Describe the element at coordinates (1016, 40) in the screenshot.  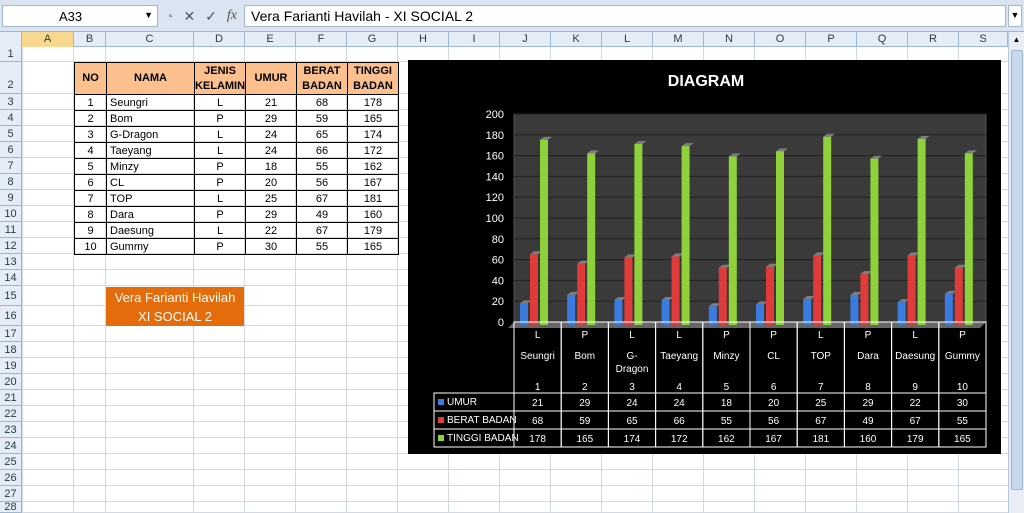
I see `scroll-up-icon: ▲` at that location.